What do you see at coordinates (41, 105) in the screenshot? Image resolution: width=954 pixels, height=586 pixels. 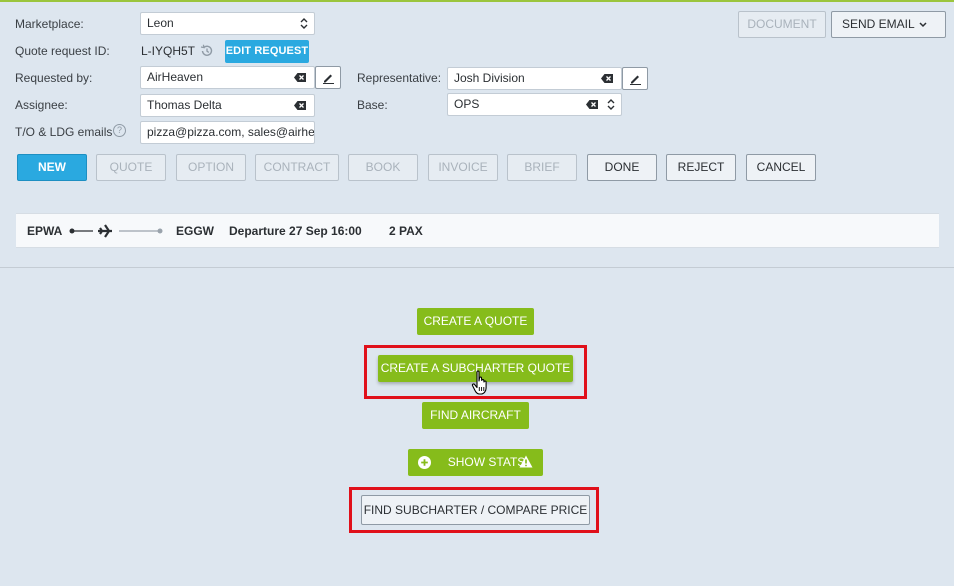 I see `assignee-label: Assignee:` at bounding box center [41, 105].